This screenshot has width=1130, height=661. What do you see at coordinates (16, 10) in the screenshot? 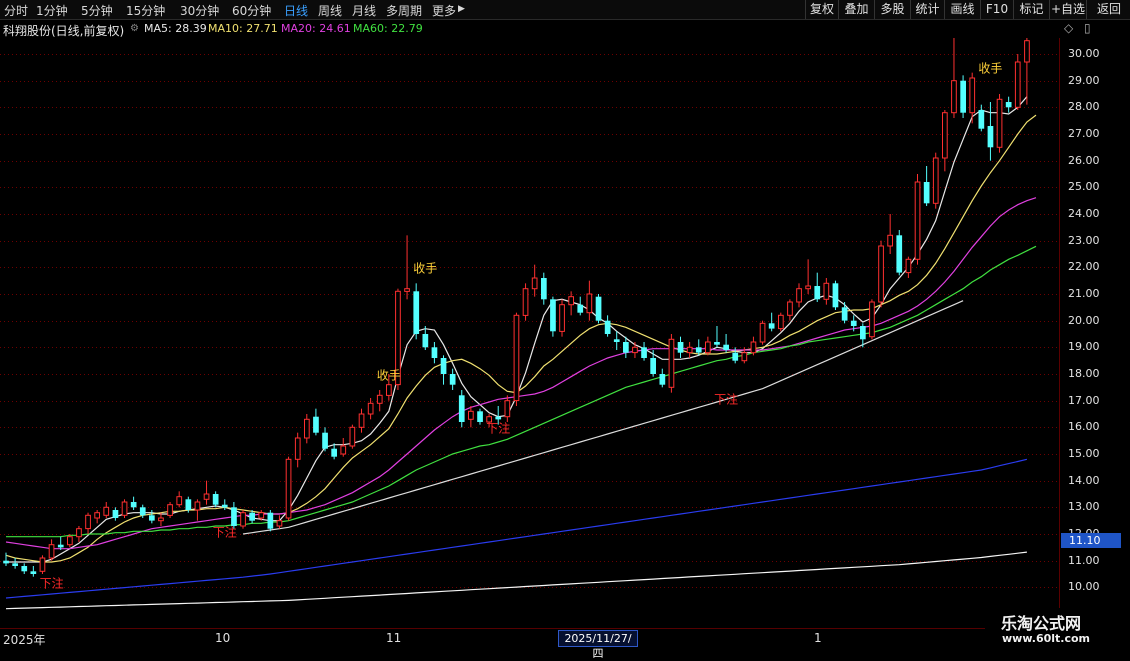
I see `period-tab-timeshare: 分时` at bounding box center [16, 10].